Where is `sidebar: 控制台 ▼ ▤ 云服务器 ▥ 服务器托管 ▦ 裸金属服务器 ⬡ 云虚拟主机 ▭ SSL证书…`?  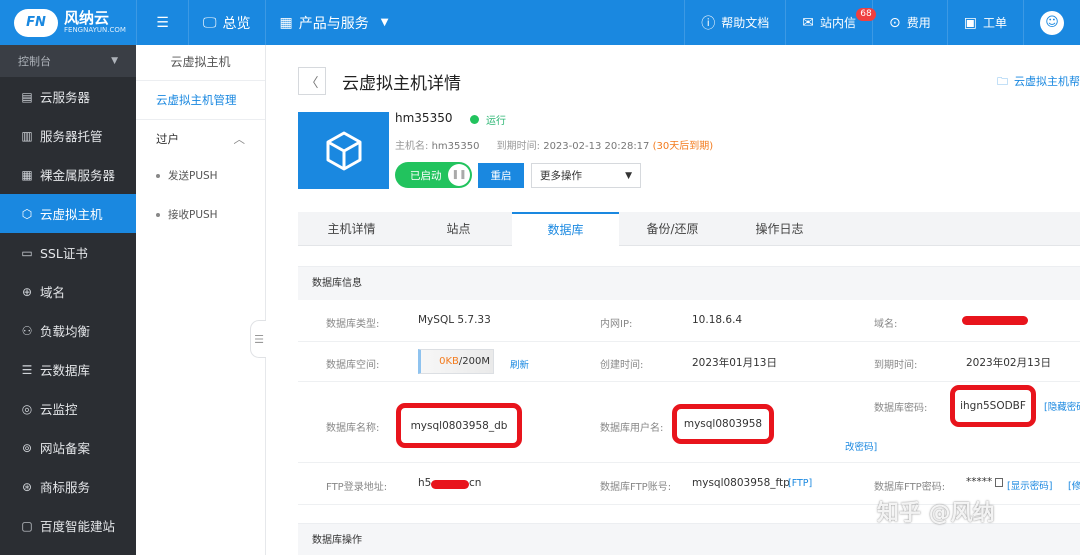
sidebar: 控制台 ▼ ▤ 云服务器 ▥ 服务器托管 ▦ 裸金属服务器 ⬡ 云虚拟主机 ▭ SSL证书… is located at coordinates (68, 300).